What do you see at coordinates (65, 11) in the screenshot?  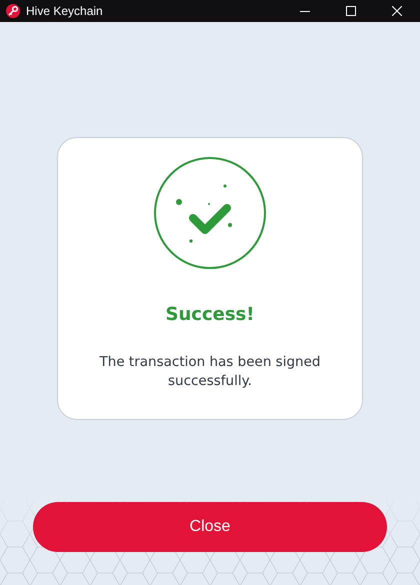 I see `window-title: Hive Keychain` at bounding box center [65, 11].